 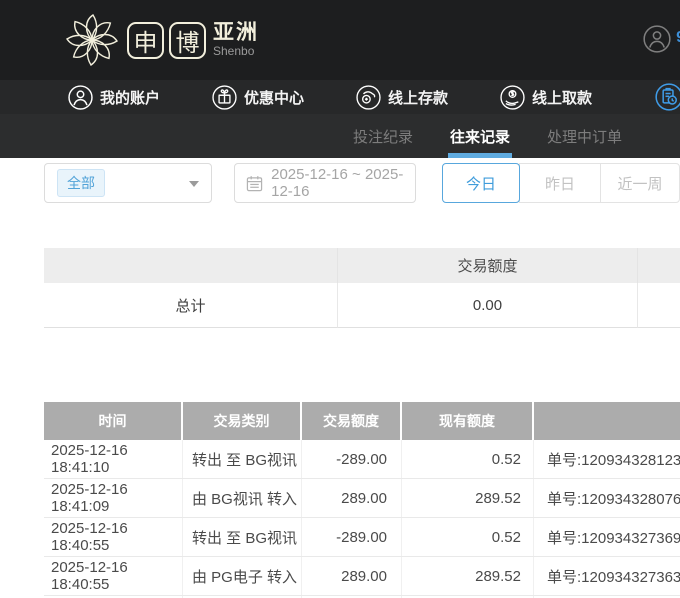 What do you see at coordinates (607, 537) in the screenshot?
I see `cell-order: 单号:120934327369` at bounding box center [607, 537].